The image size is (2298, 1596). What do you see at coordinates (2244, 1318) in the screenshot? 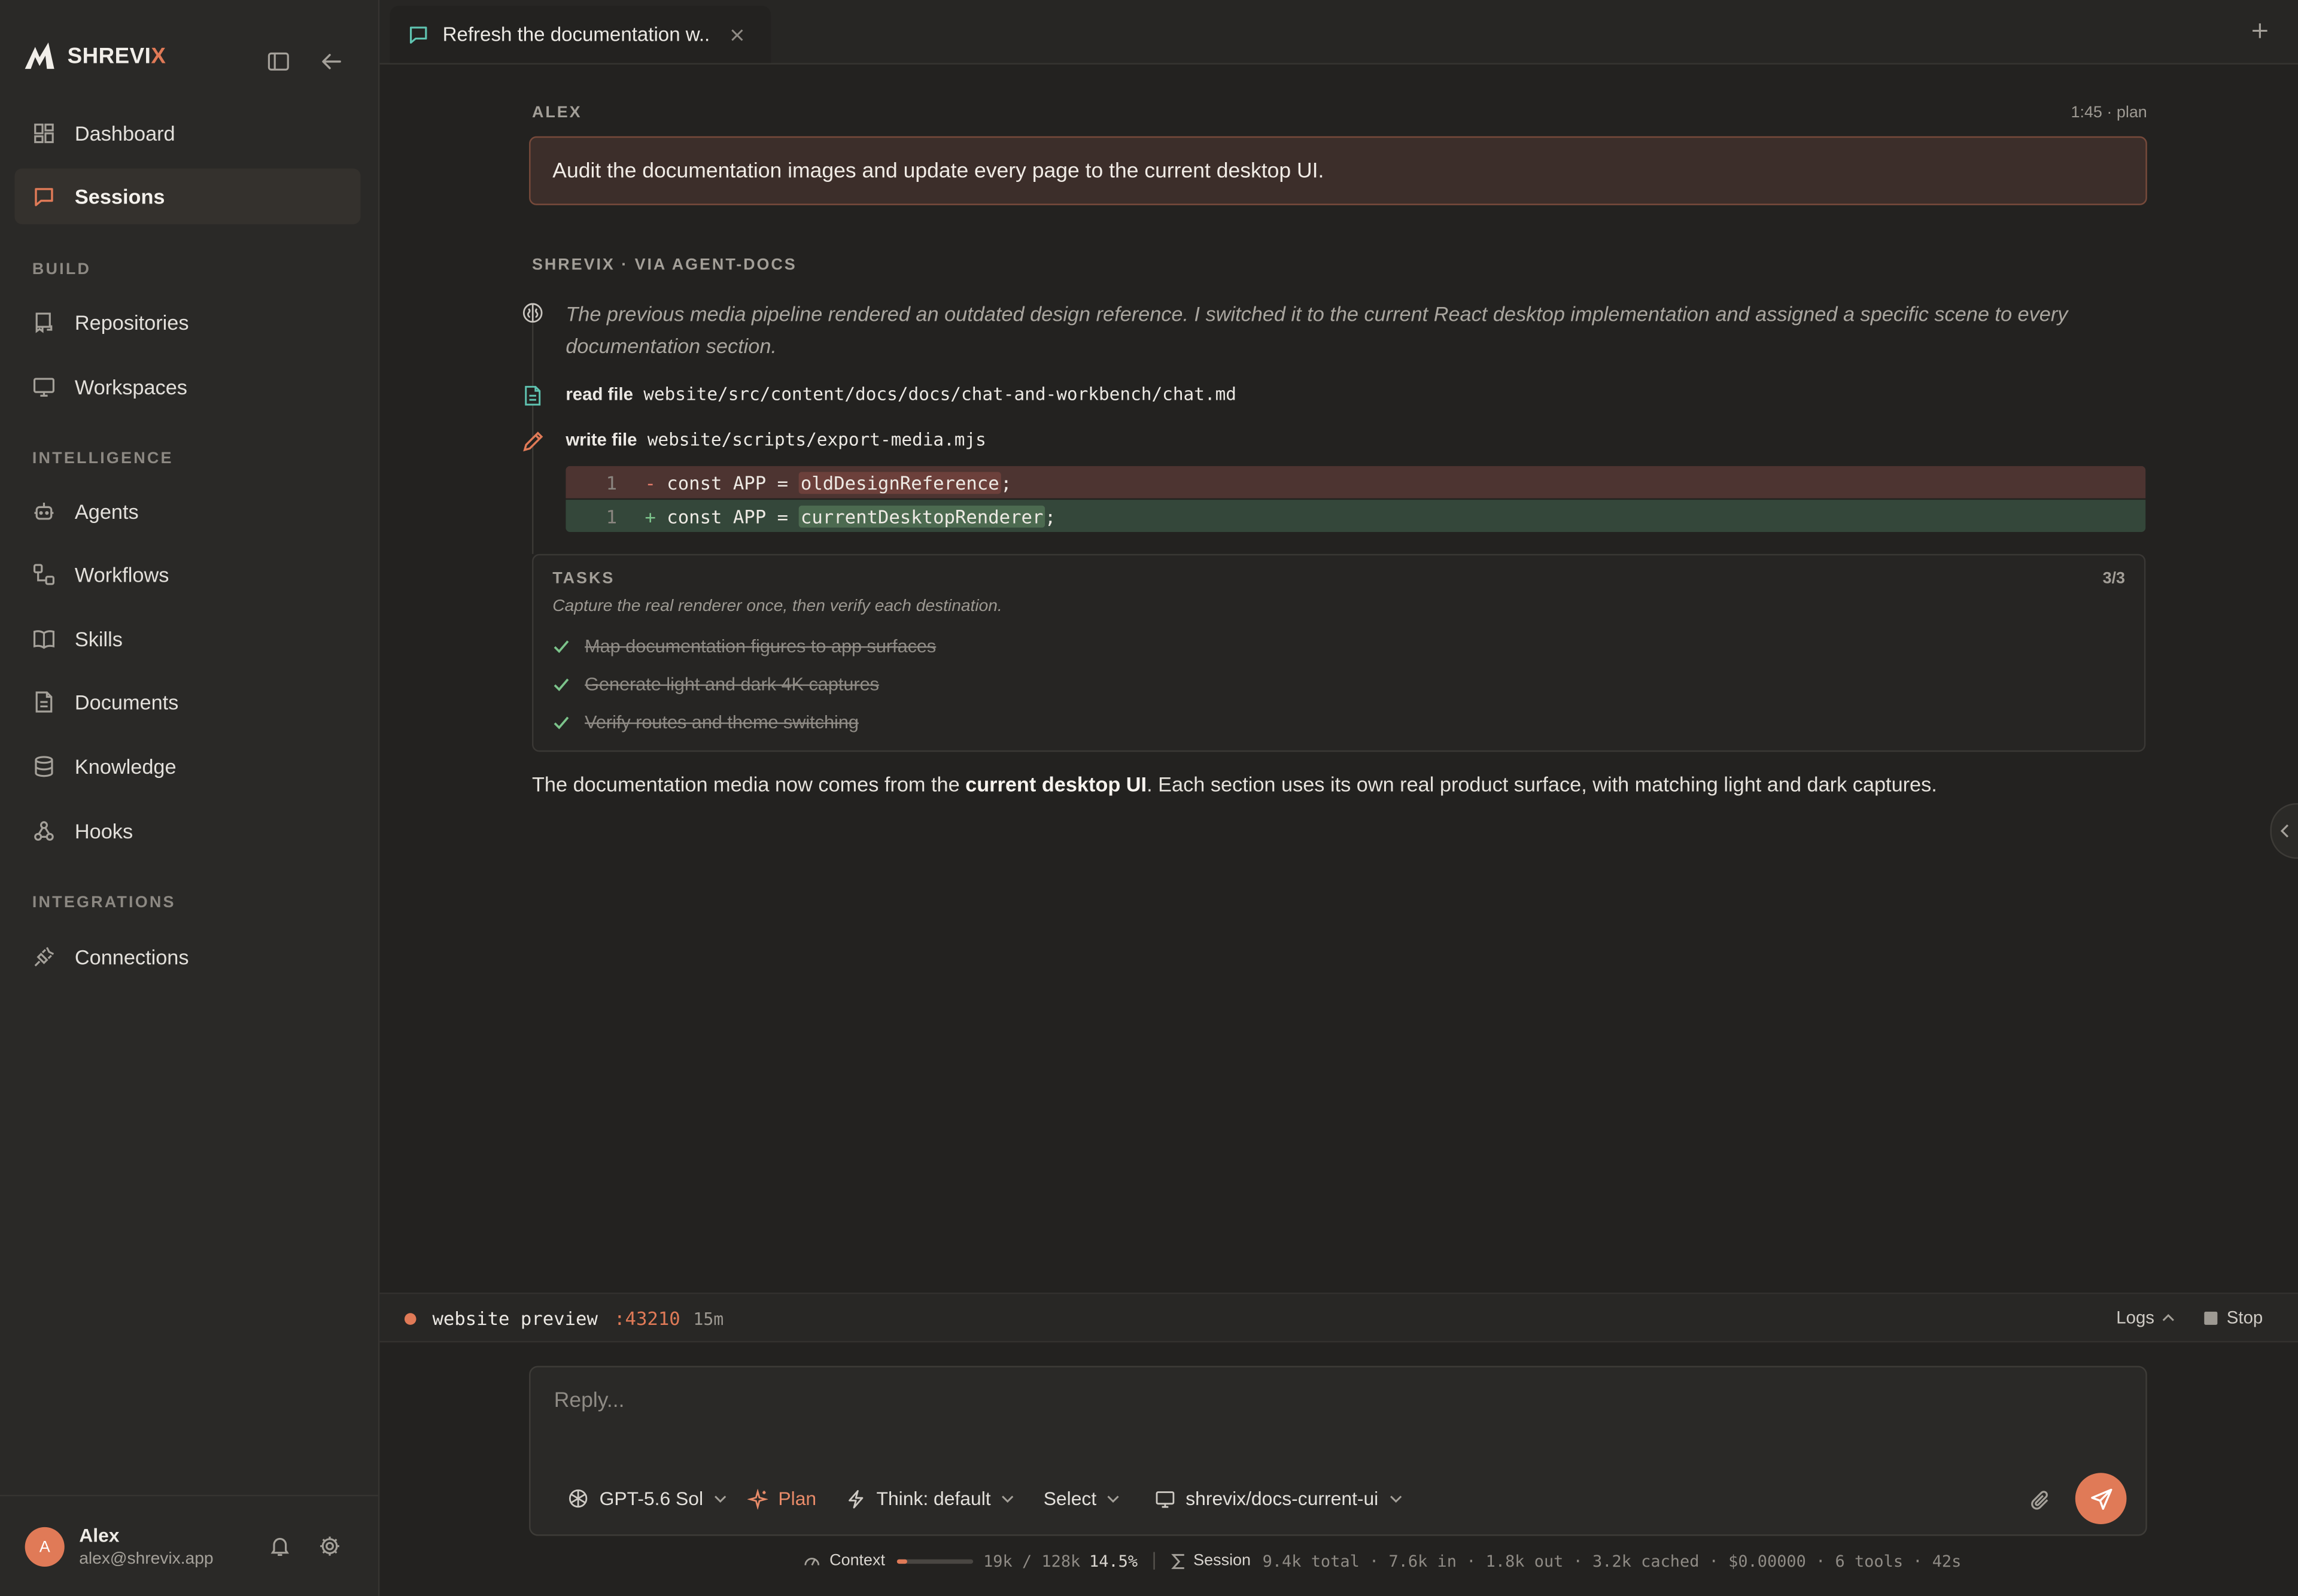
I see `stop-label: Stop` at bounding box center [2244, 1318].